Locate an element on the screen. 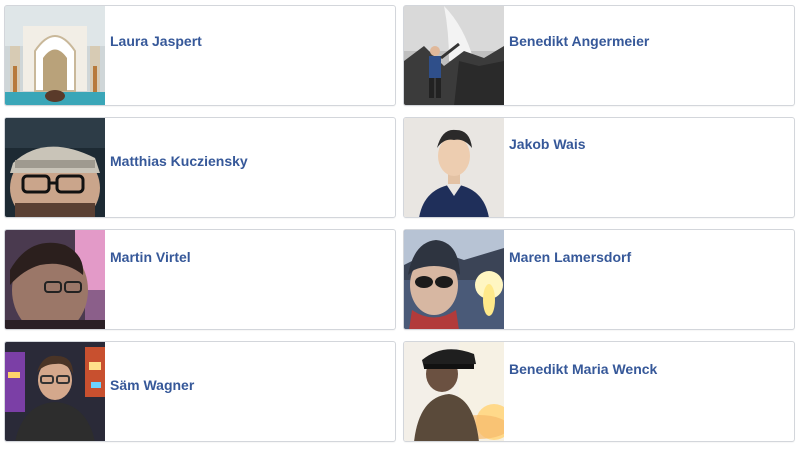  profile-photo-saem-image is located at coordinates (55, 391).